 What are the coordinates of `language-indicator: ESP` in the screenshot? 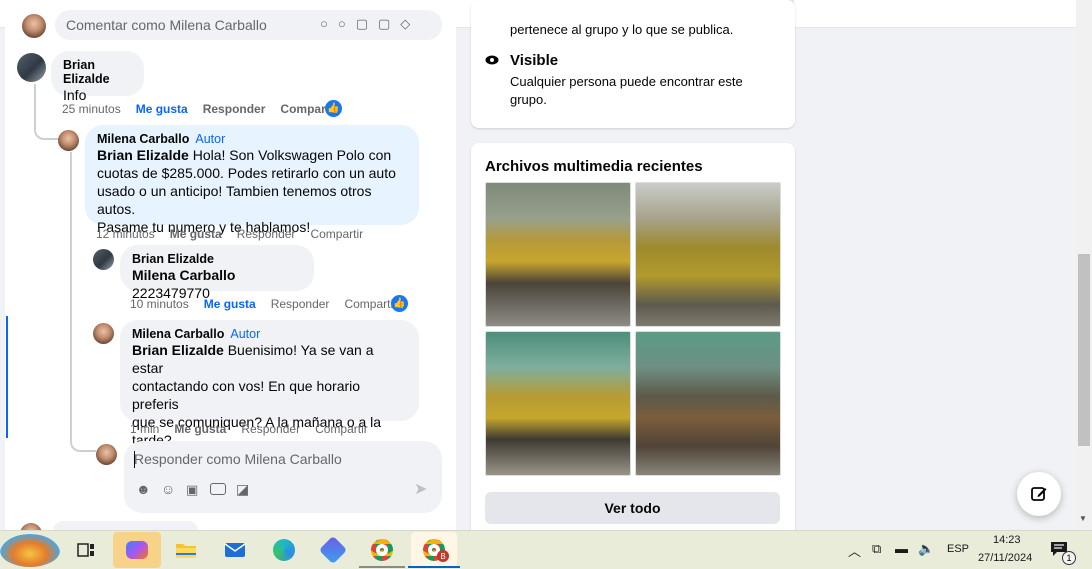 It's located at (958, 549).